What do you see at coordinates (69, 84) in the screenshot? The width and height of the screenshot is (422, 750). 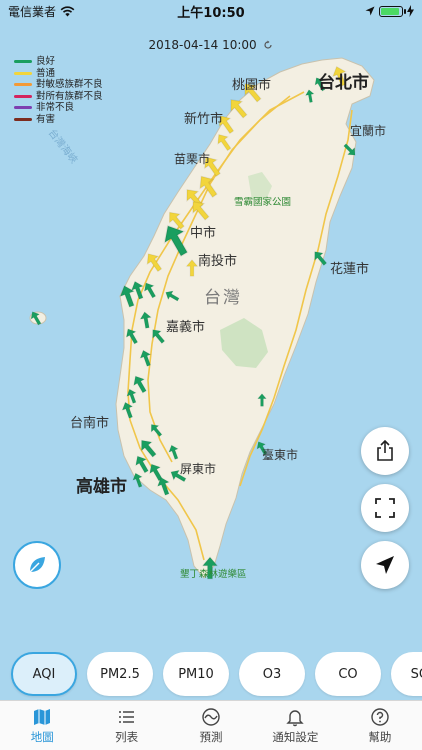 I see `legend-label: 對敏感族群不良` at bounding box center [69, 84].